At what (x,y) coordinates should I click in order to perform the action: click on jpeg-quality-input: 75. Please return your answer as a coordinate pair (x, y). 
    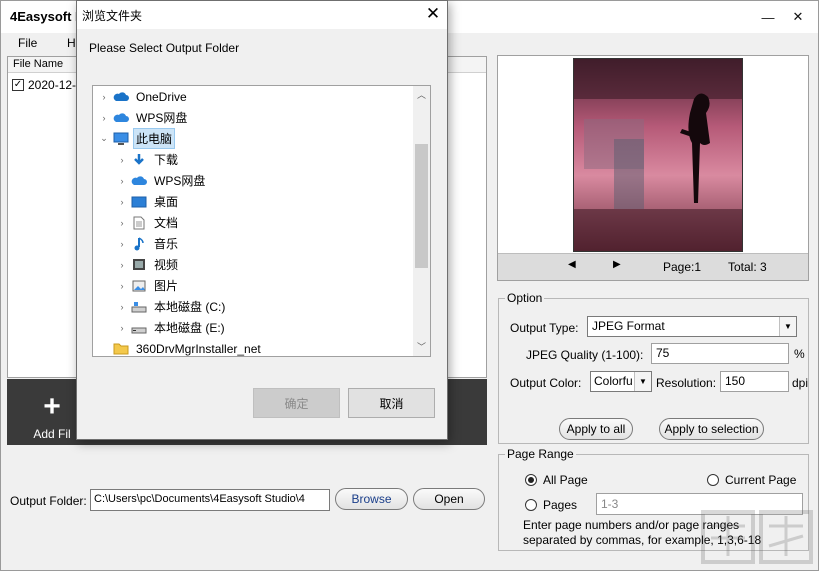
    Looking at the image, I should click on (720, 353).